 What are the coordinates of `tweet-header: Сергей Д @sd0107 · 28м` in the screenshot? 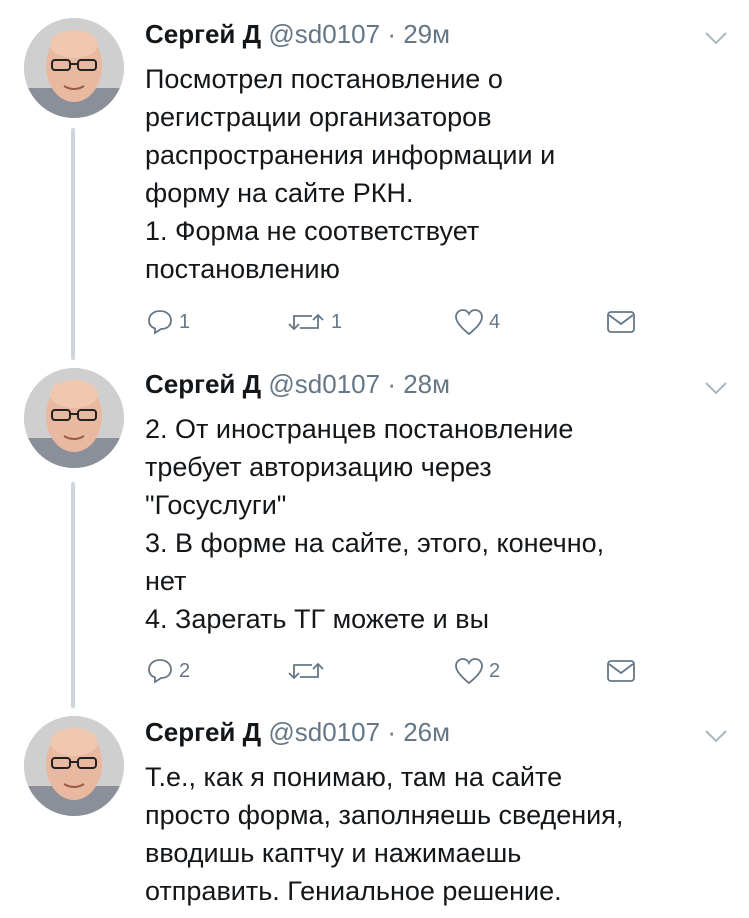 It's located at (297, 384).